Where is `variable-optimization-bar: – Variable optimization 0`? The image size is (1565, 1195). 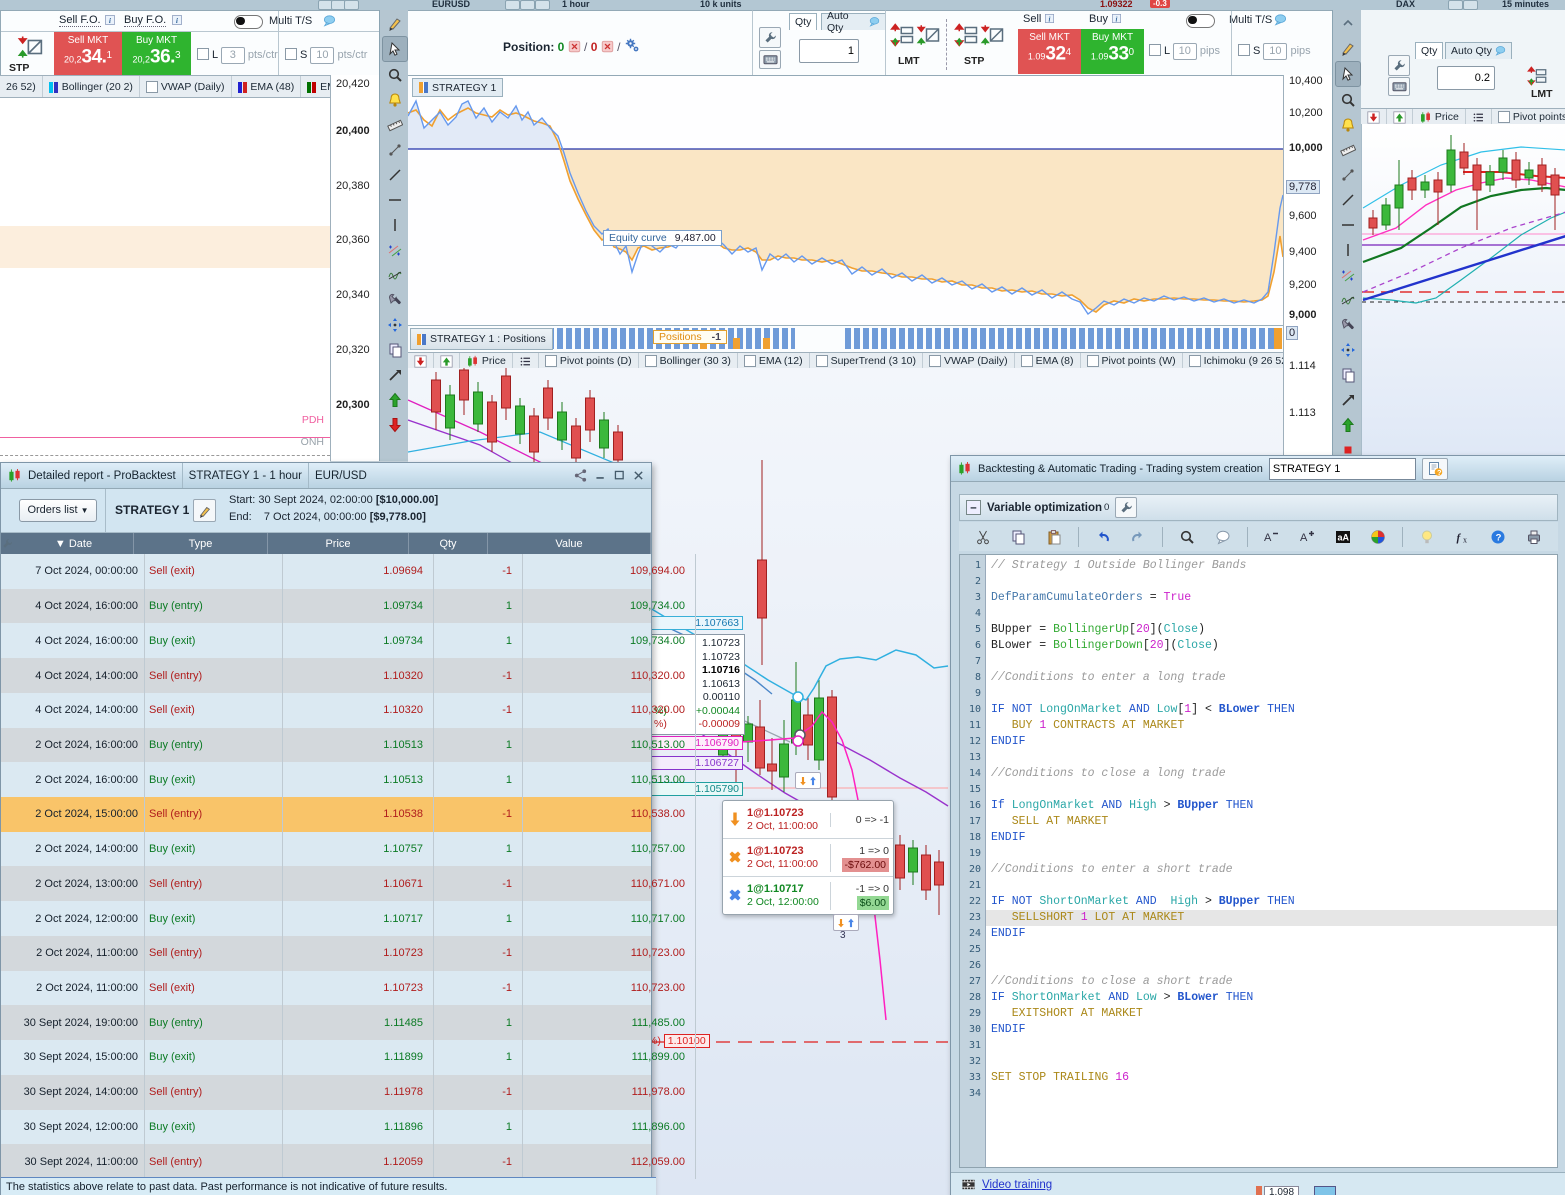
variable-optimization-bar: – Variable optimization 0 is located at coordinates (1258, 507).